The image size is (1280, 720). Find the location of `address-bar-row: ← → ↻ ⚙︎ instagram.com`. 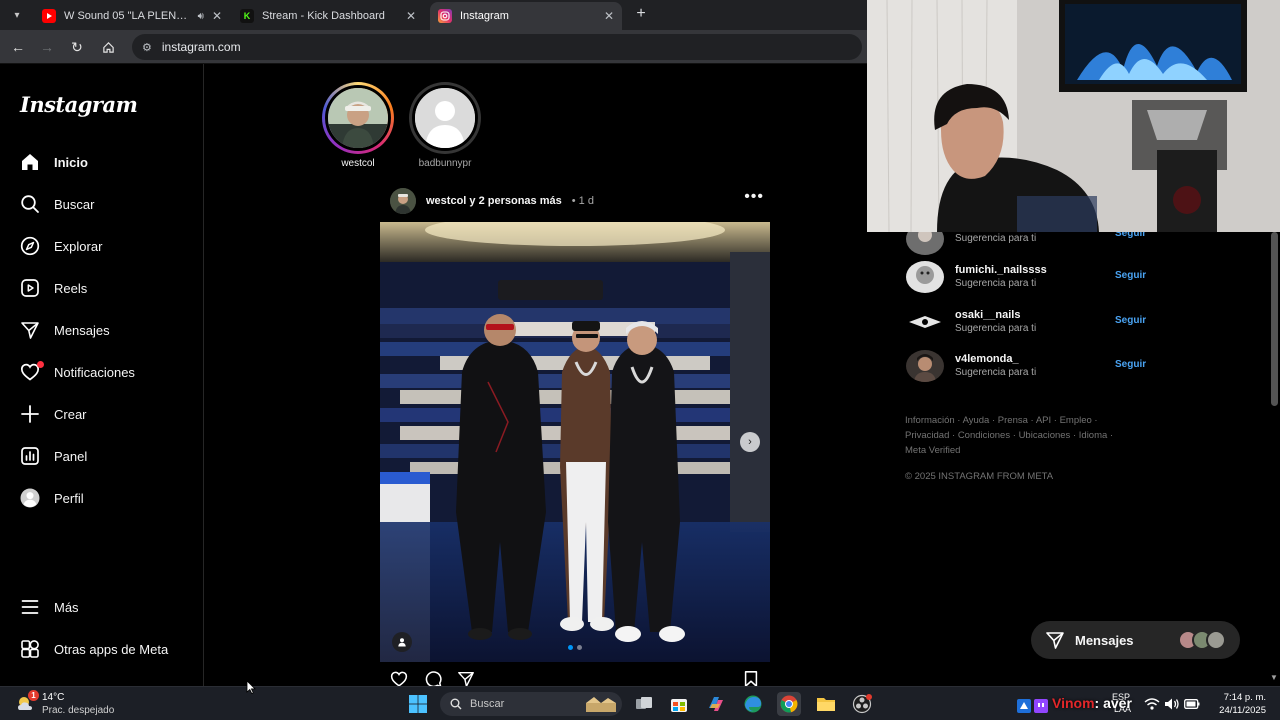

address-bar-row: ← → ↻ ⚙︎ instagram.com is located at coordinates (434, 47).